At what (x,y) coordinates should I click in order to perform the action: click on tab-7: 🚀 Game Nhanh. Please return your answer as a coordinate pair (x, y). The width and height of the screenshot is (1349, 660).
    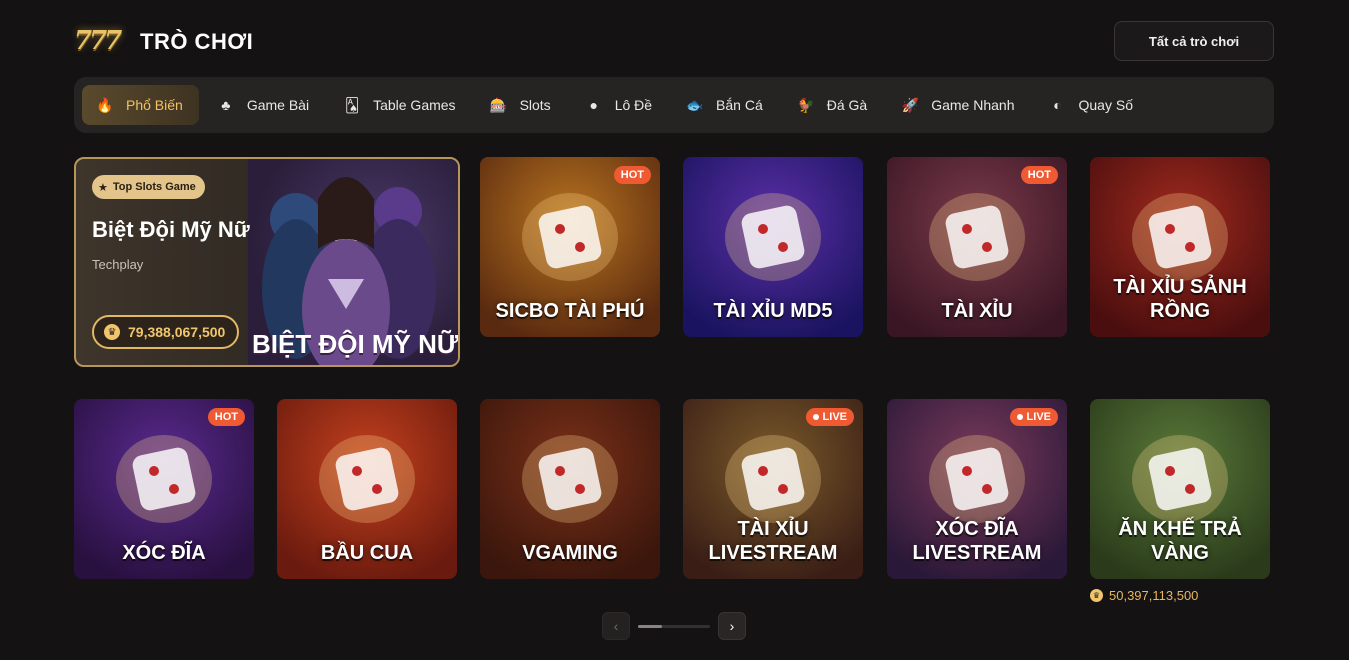
    Looking at the image, I should click on (958, 105).